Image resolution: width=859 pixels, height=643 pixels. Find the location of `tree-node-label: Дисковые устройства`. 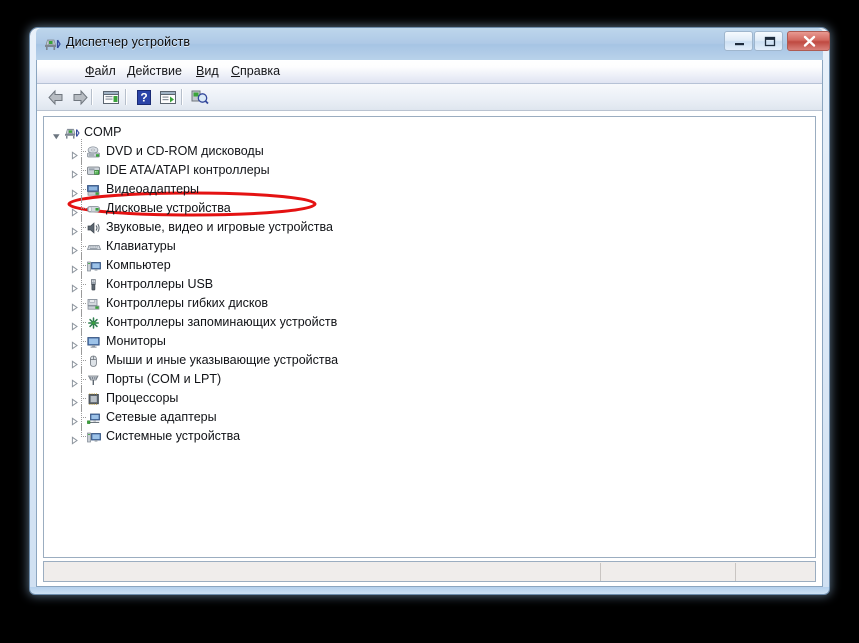

tree-node-label: Дисковые устройства is located at coordinates (168, 208).